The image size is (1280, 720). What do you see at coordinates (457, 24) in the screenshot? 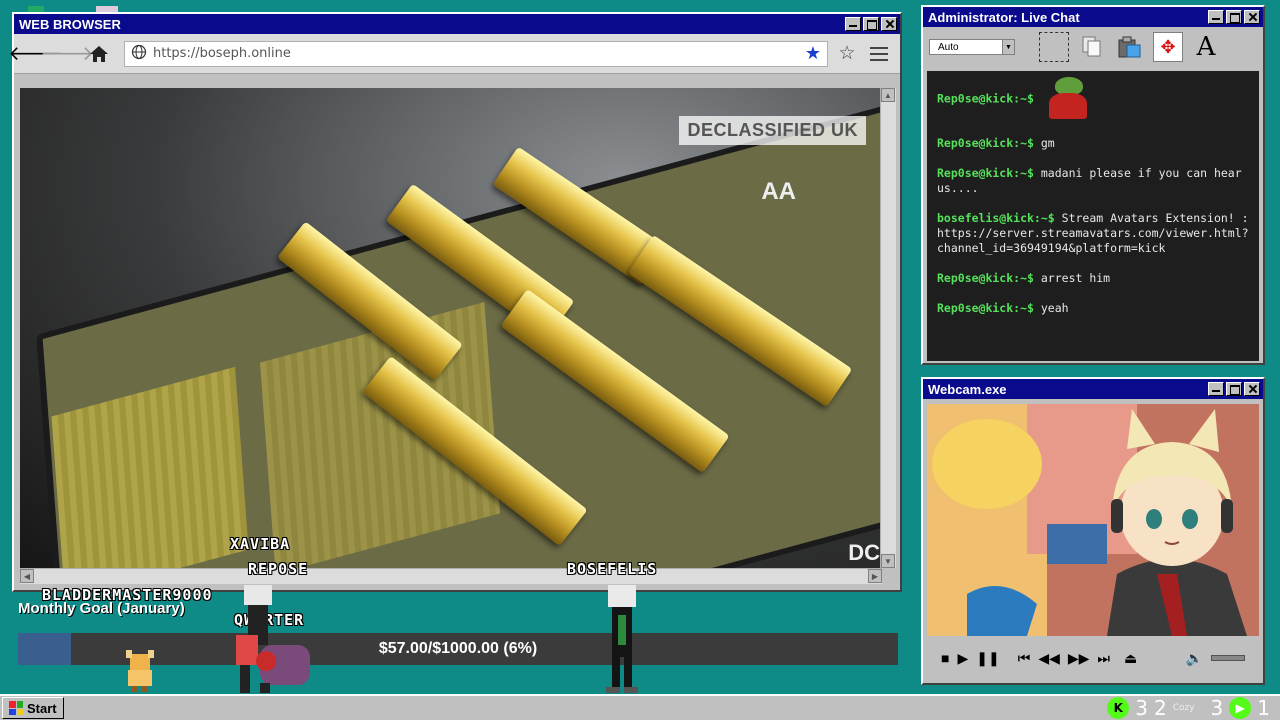
I see `browser-titlebar: WEB BROWSER` at bounding box center [457, 24].